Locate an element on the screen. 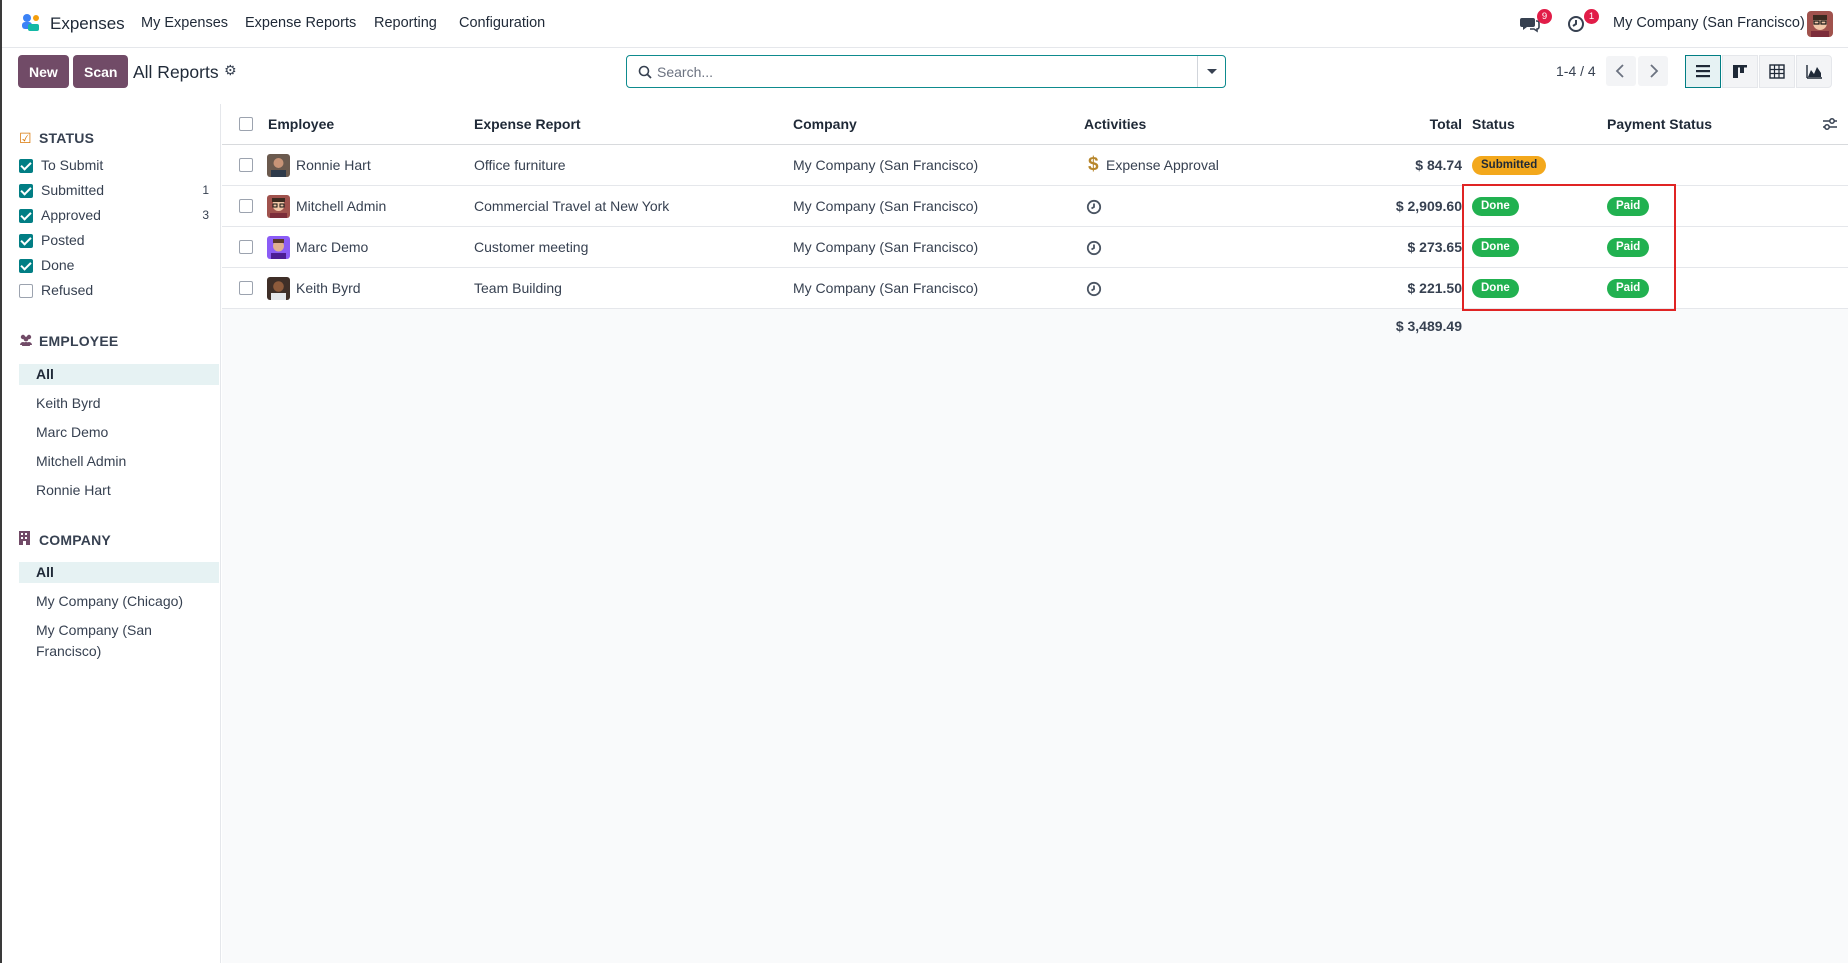 This screenshot has height=963, width=1848. list-view-button is located at coordinates (1703, 71).